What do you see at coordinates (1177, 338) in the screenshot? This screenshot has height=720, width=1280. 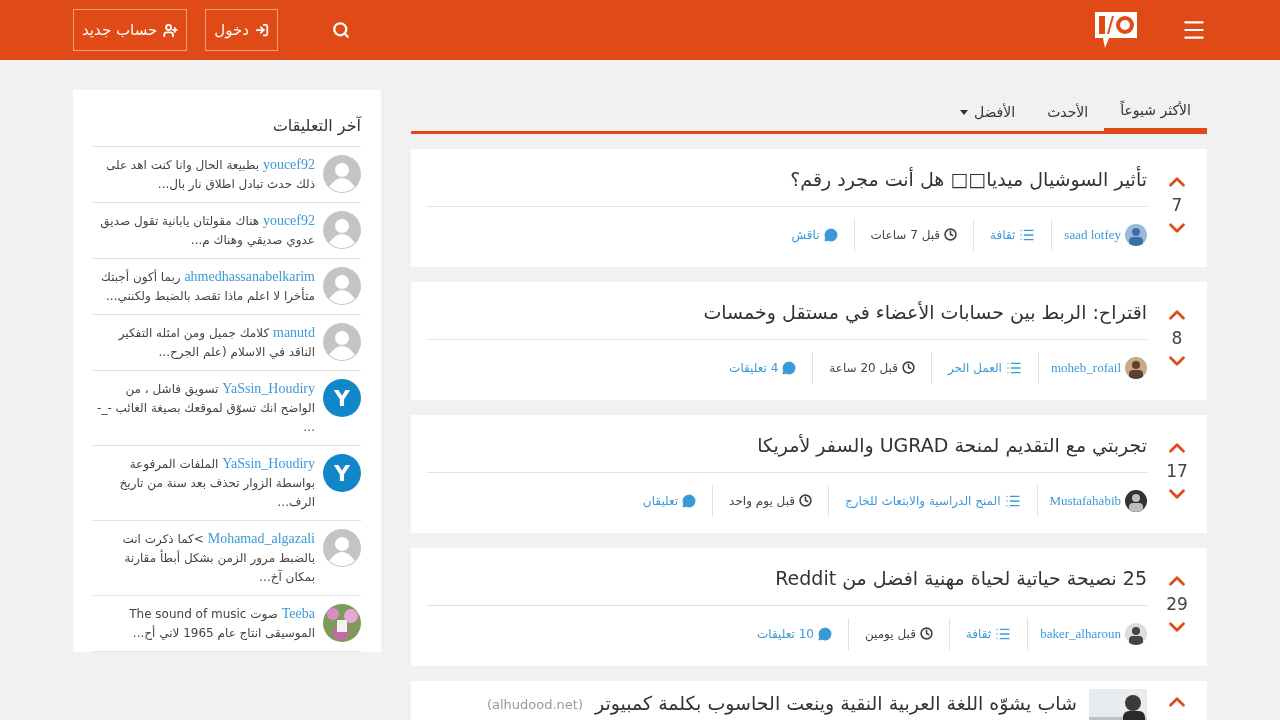 I see `vote-count: 8` at bounding box center [1177, 338].